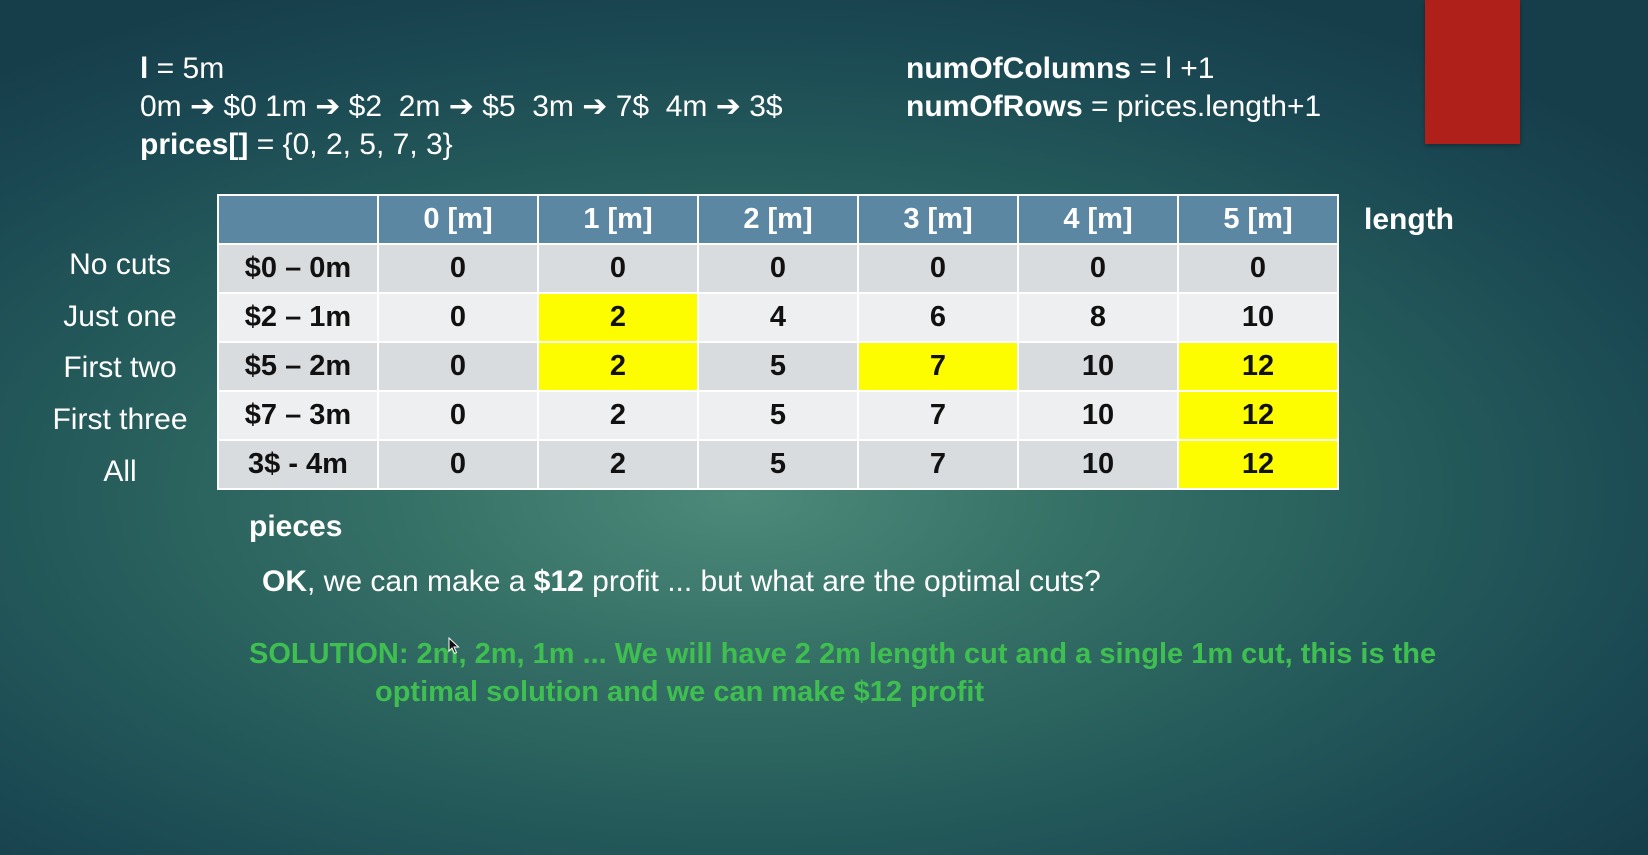 The width and height of the screenshot is (1648, 855). Describe the element at coordinates (298, 415) in the screenshot. I see `row-price-cell: $7 – 3m` at that location.